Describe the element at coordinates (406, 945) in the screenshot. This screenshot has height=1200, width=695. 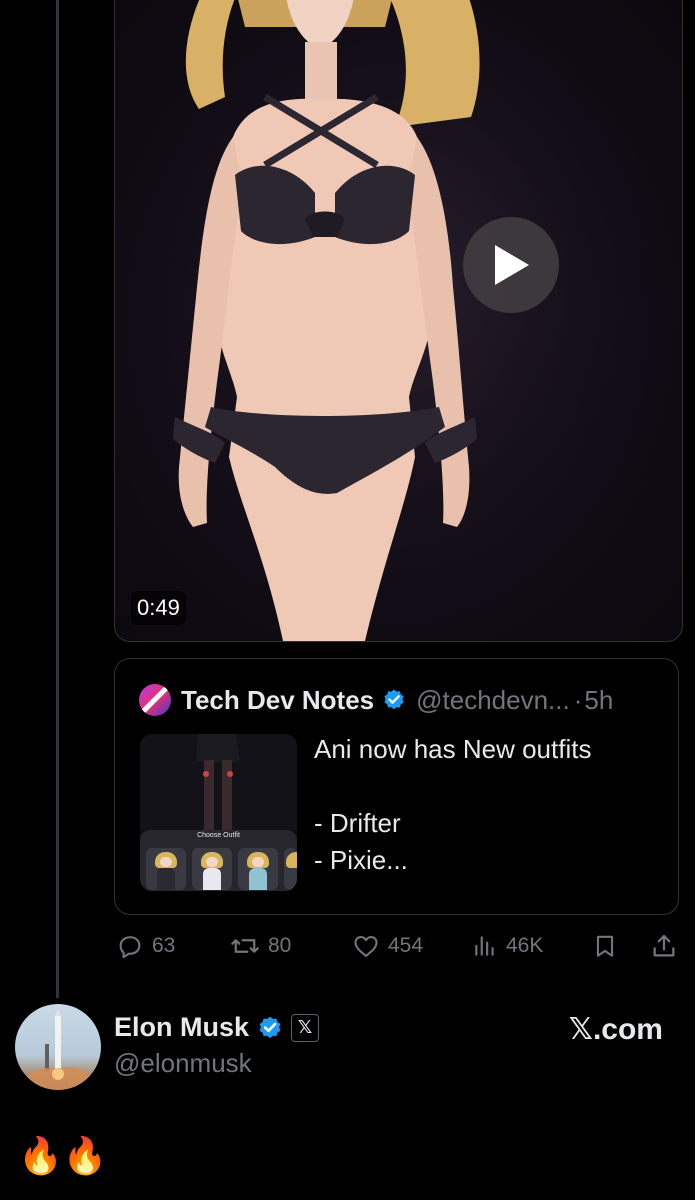
I see `like-count: 454` at that location.